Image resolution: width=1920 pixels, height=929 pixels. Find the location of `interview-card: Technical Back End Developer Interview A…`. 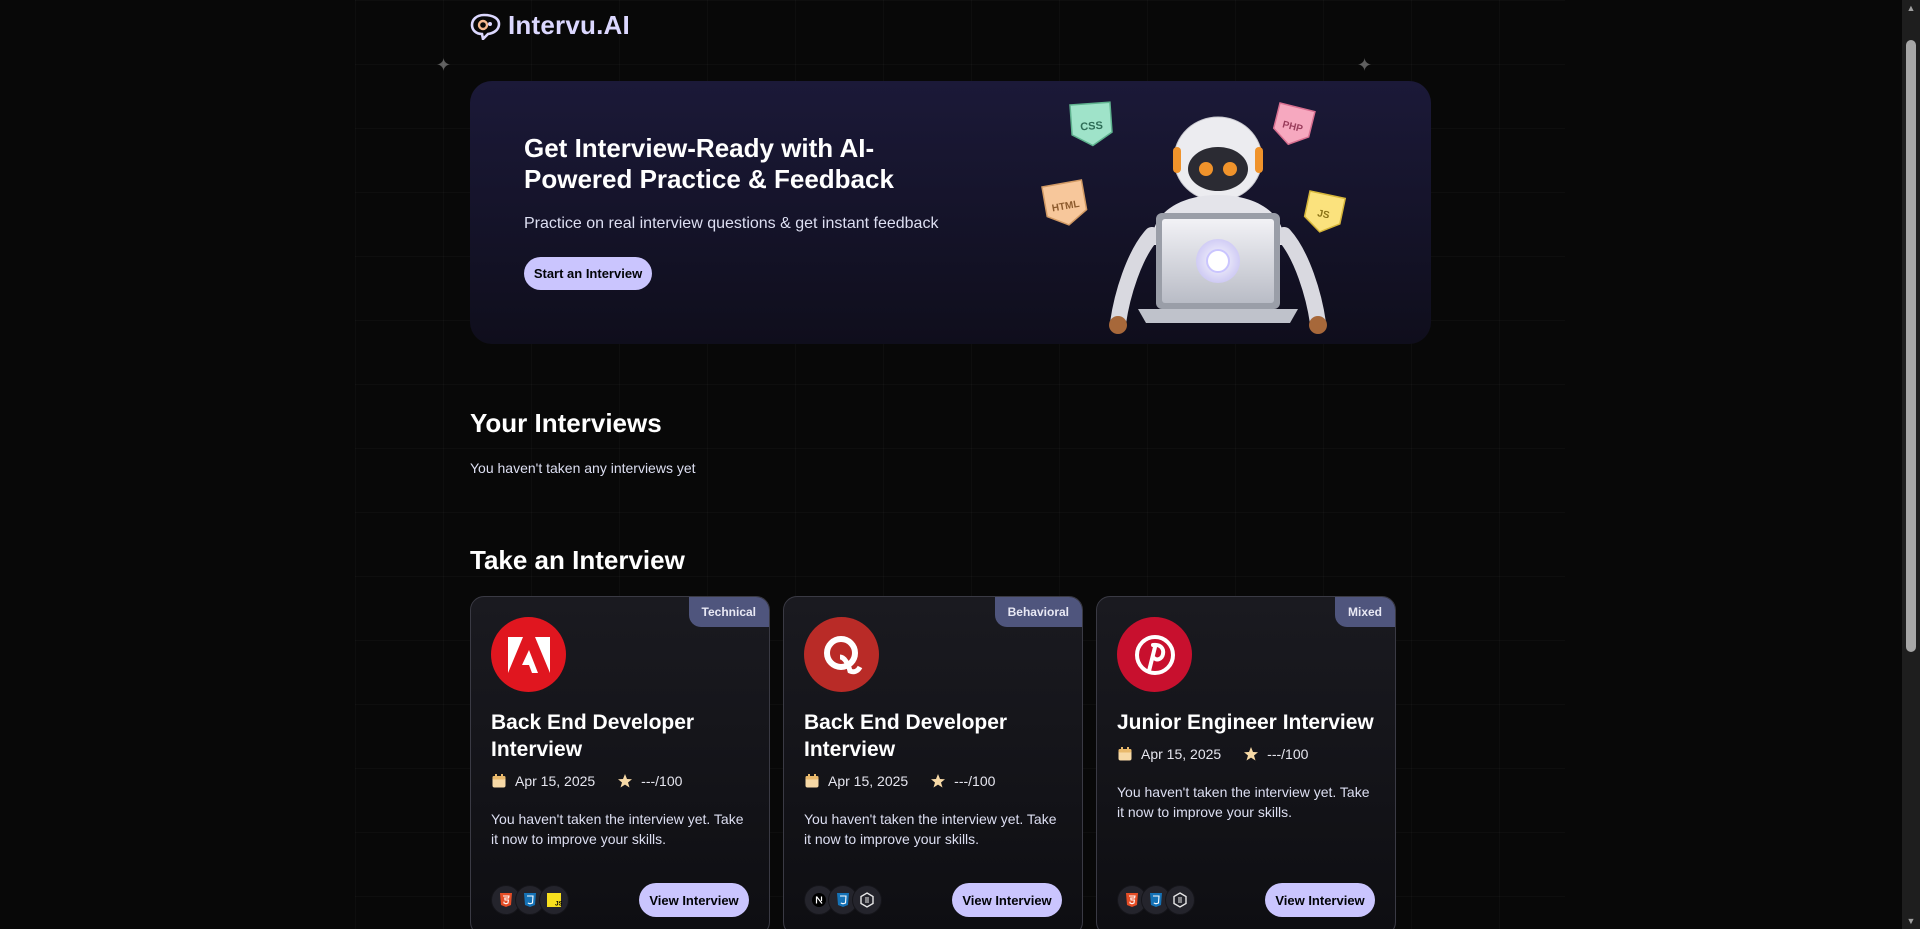

interview-card: Technical Back End Developer Interview A… is located at coordinates (620, 762).